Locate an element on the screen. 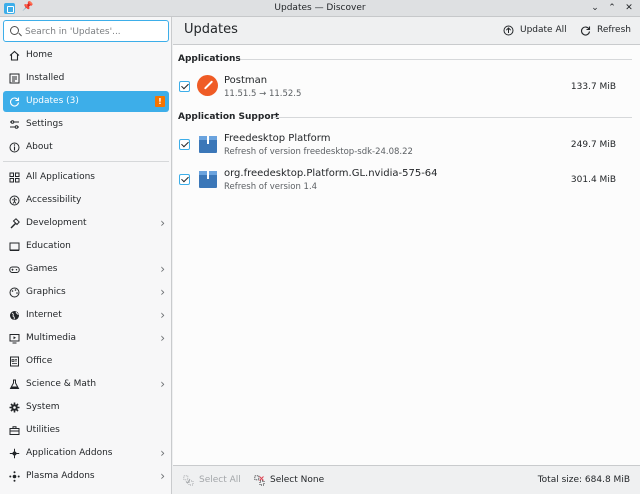 The height and width of the screenshot is (494, 640). installed-icon is located at coordinates (14, 78).